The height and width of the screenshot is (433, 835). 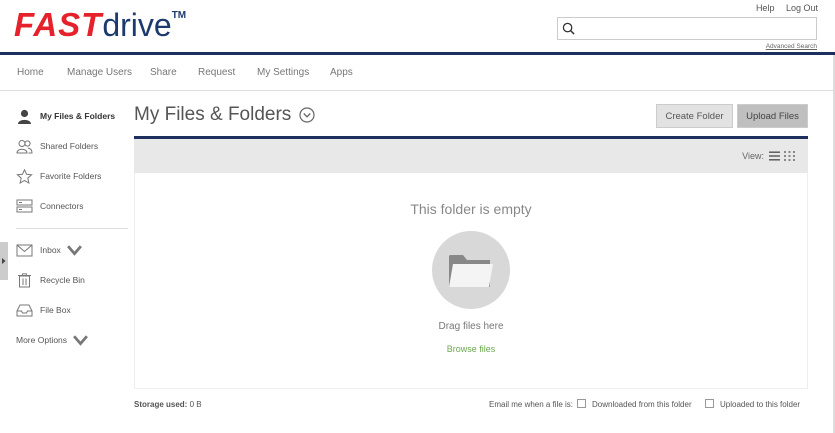 I want to click on search-box, so click(x=687, y=28).